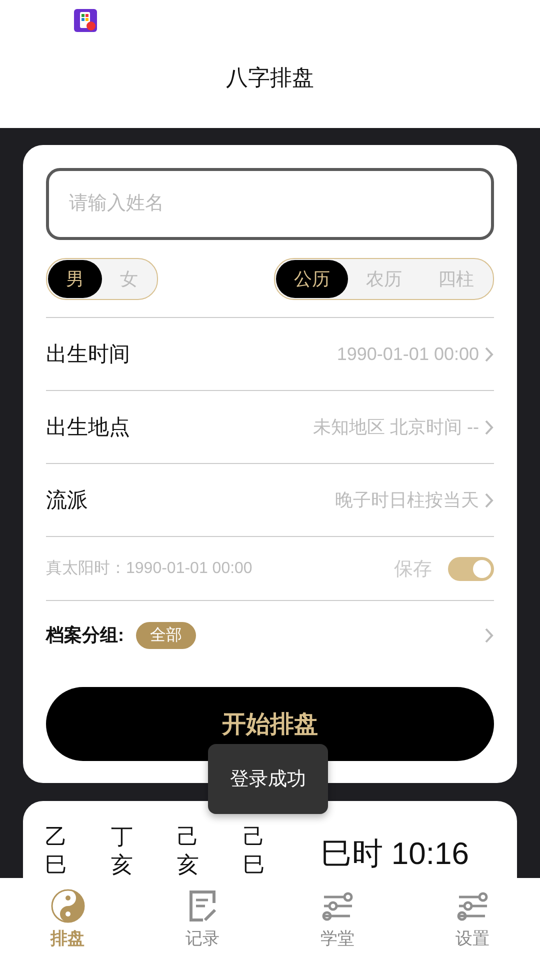 This screenshot has width=540, height=960. What do you see at coordinates (85, 635) in the screenshot?
I see `group-label: 档案分组:` at bounding box center [85, 635].